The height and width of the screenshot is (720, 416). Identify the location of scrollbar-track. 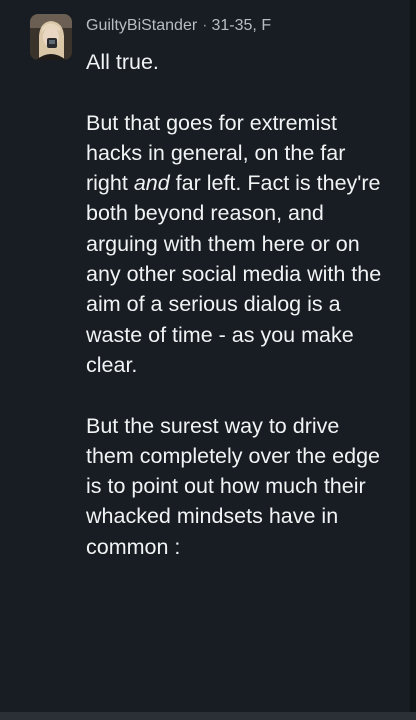
(413, 360).